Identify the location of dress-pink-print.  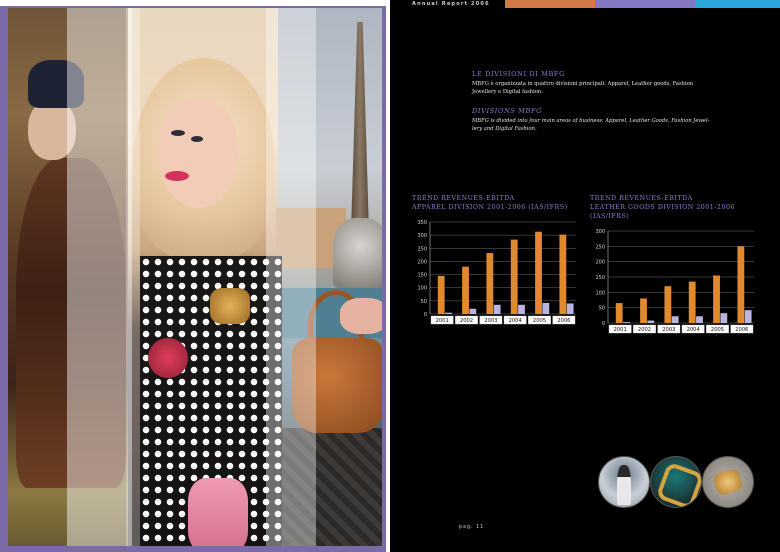
(218, 512).